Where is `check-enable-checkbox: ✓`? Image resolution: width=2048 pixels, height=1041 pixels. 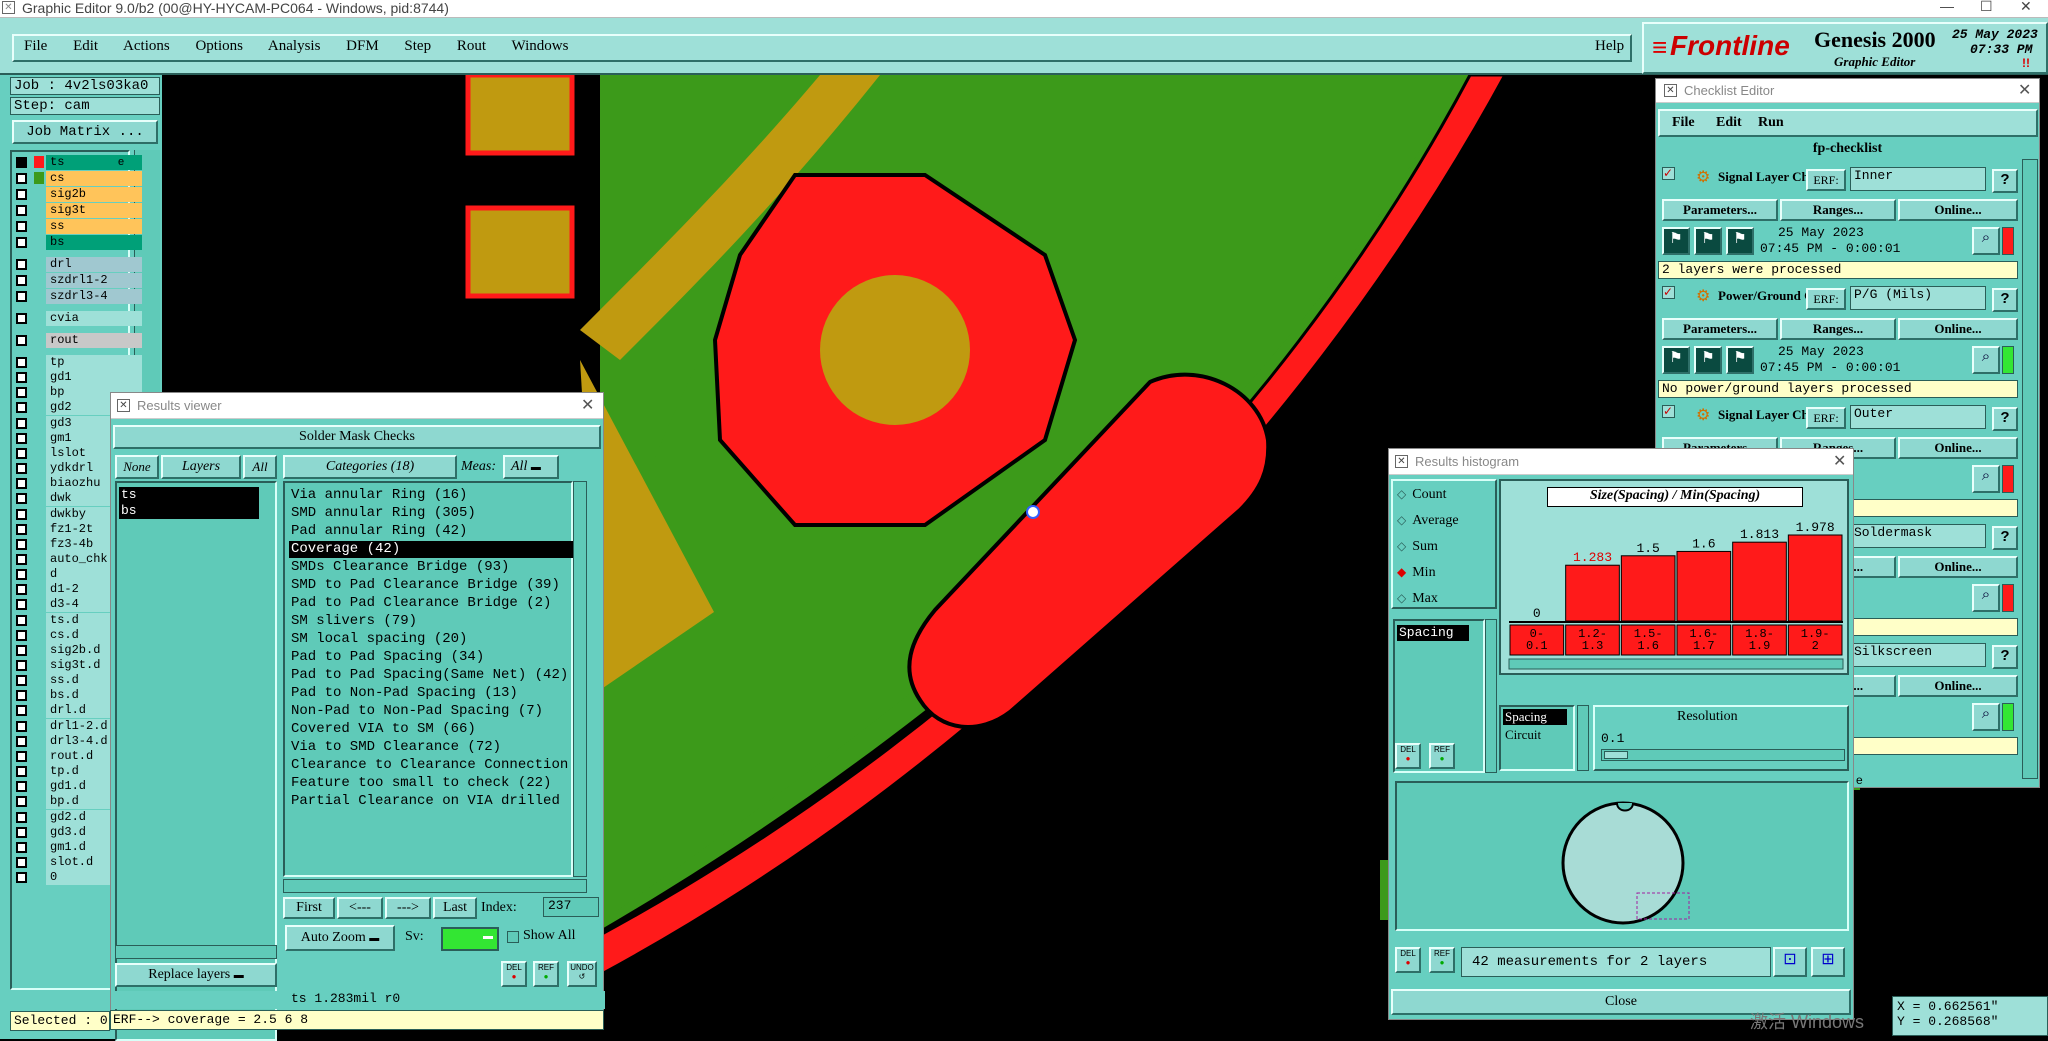 check-enable-checkbox: ✓ is located at coordinates (1668, 411).